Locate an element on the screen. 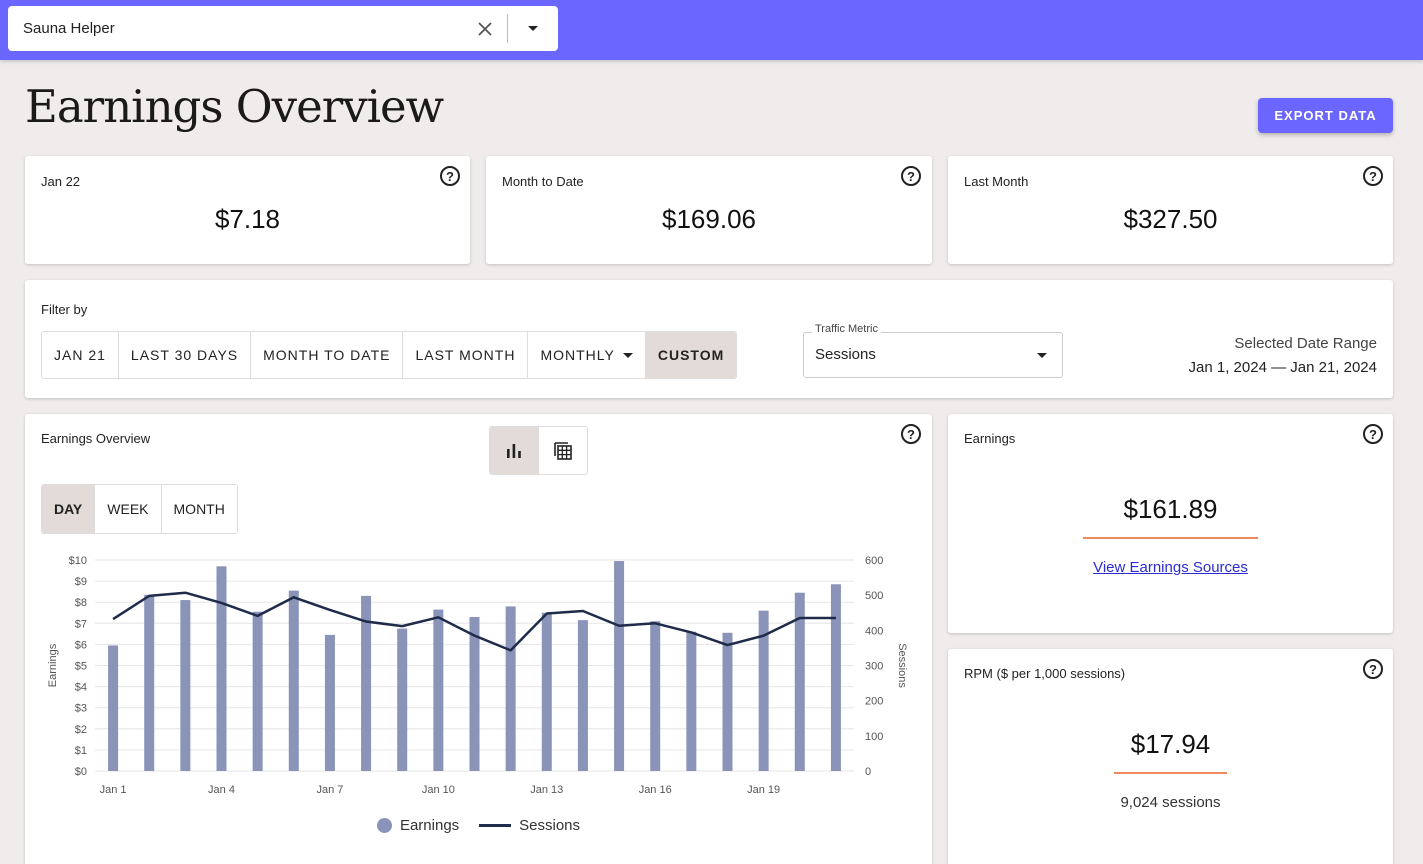  table-icon is located at coordinates (562, 450).